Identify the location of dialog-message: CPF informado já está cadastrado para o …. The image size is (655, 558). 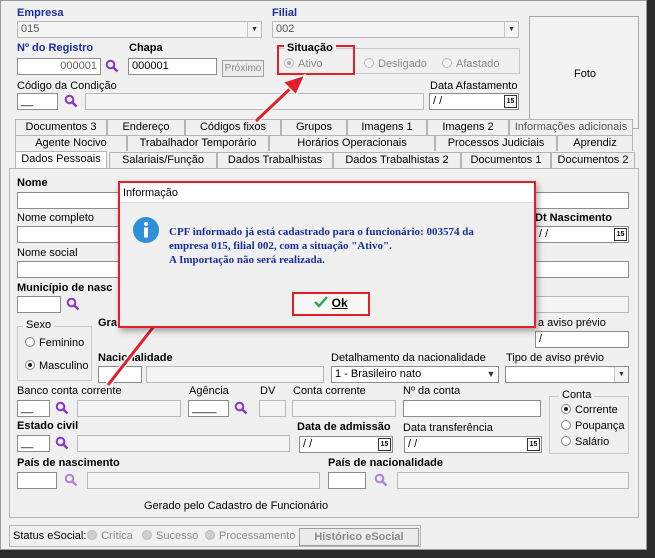
(354, 246).